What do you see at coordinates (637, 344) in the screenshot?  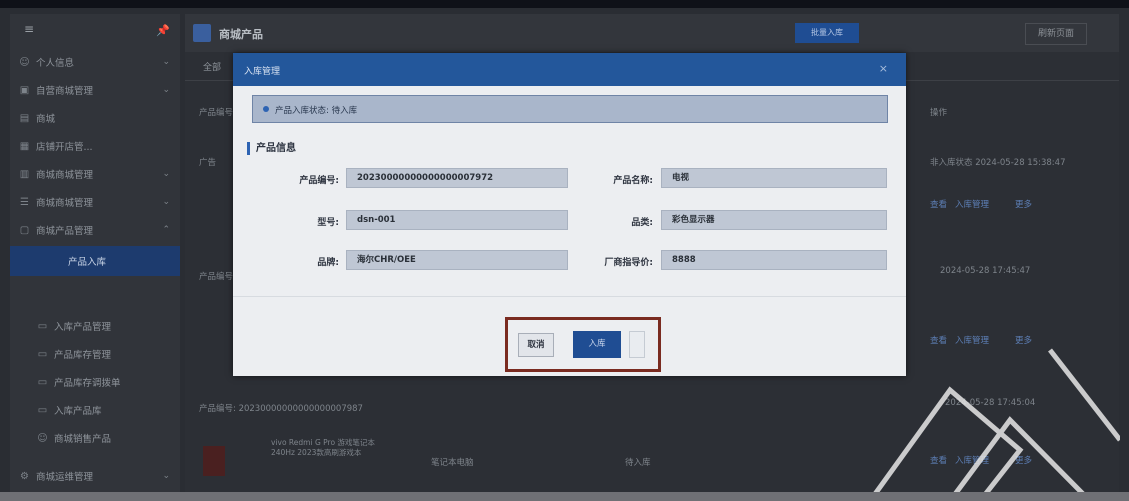 I see `extra-button` at bounding box center [637, 344].